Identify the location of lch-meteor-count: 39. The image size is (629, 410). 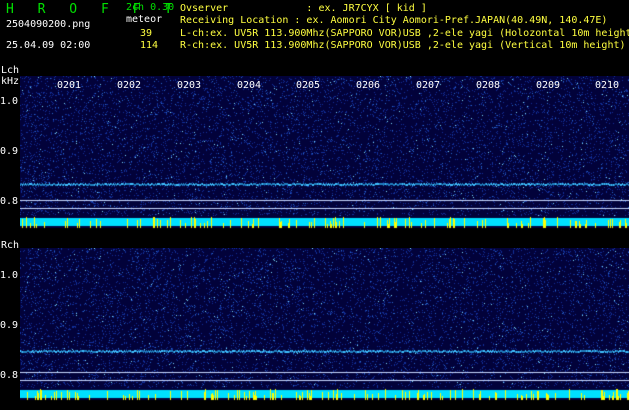
(146, 33).